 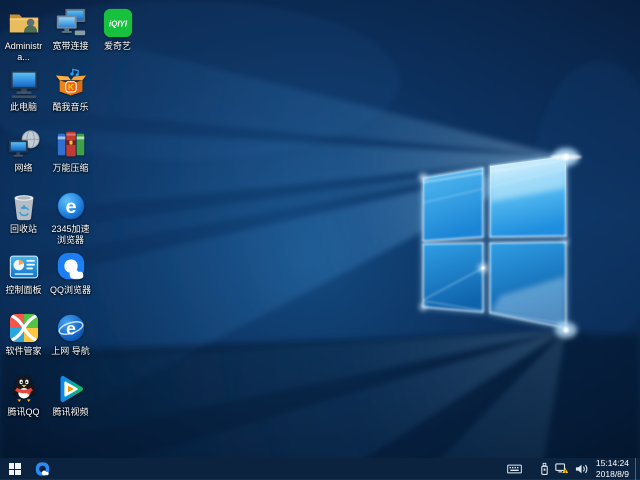 I want to click on desktop-icon-kuwo-music: K 酷我音乐, so click(x=70, y=97).